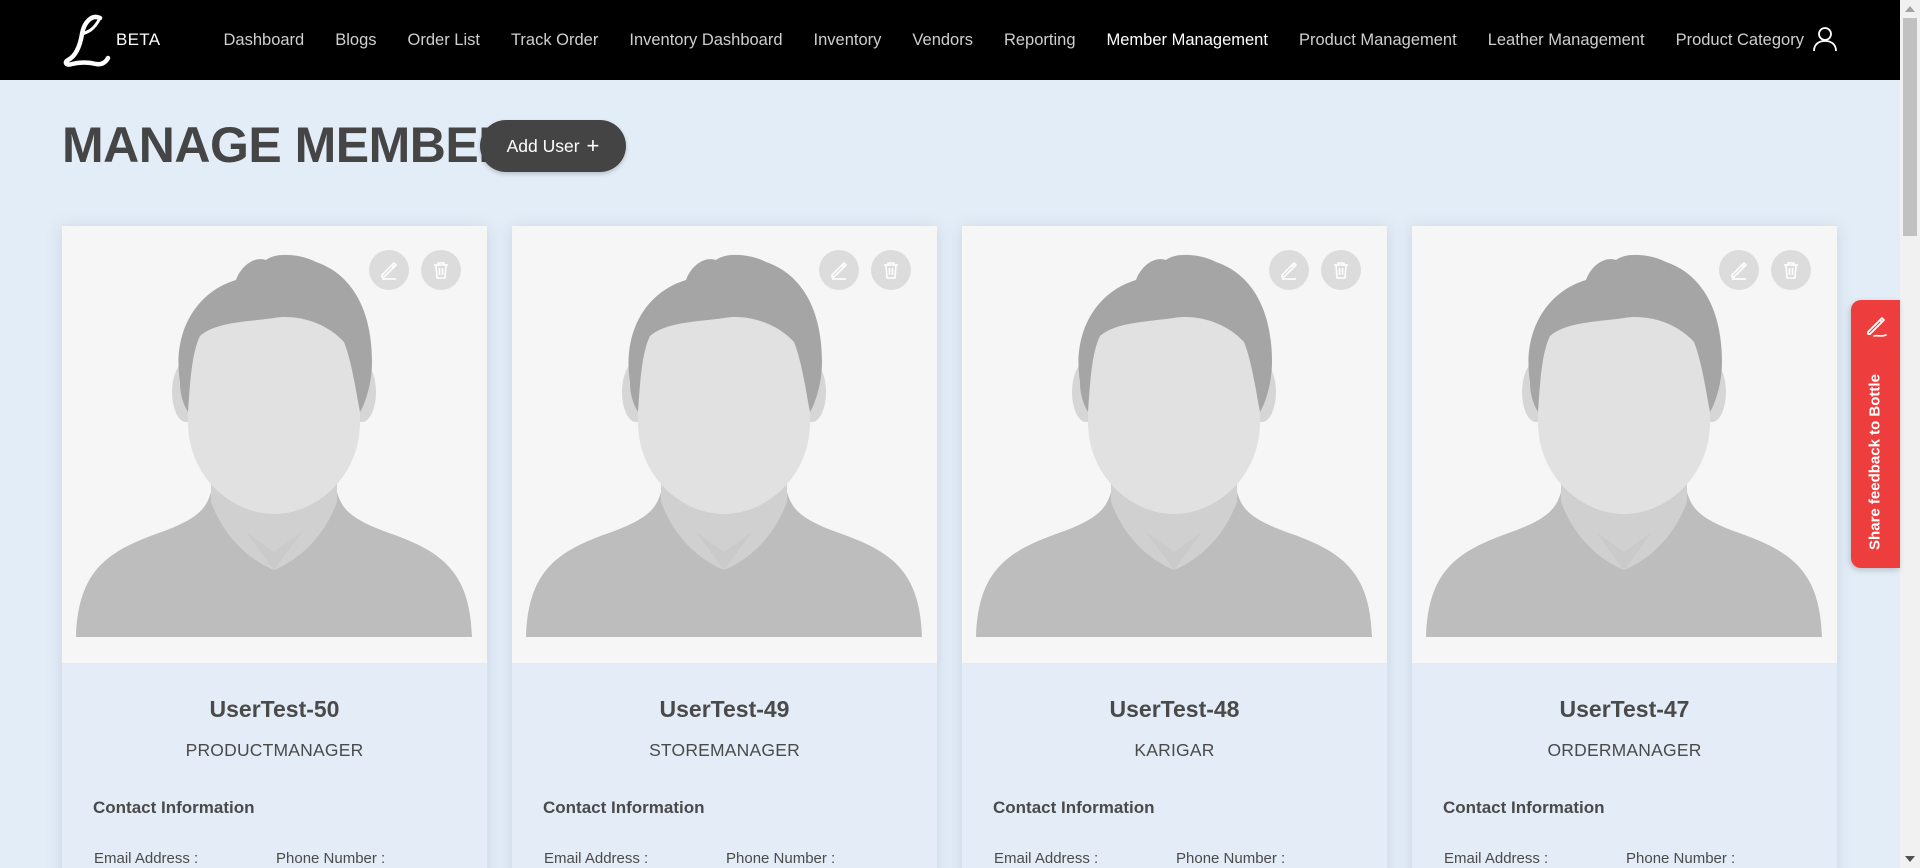 Image resolution: width=1920 pixels, height=868 pixels. I want to click on scroll-down-arrow-icon, so click(1910, 859).